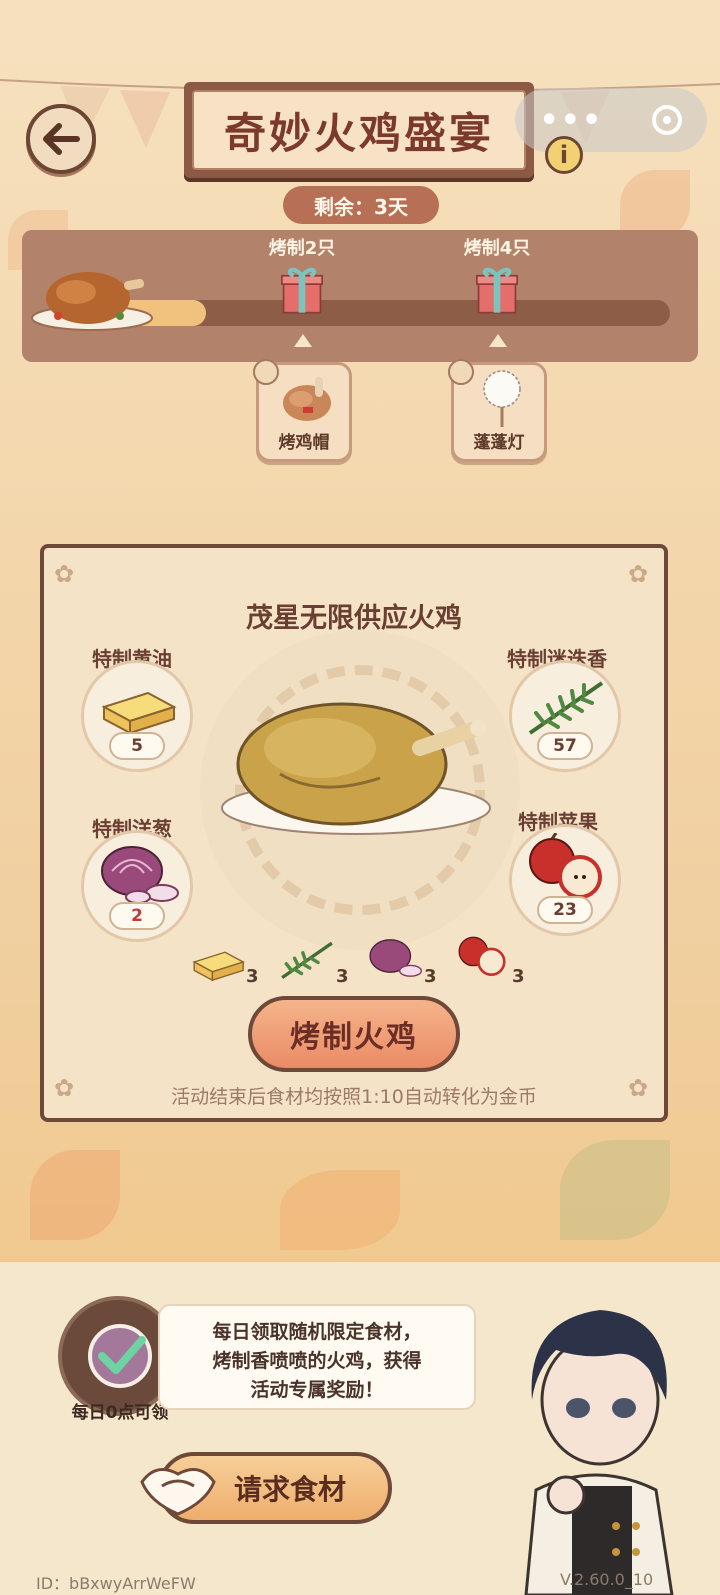 The width and height of the screenshot is (720, 1595). Describe the element at coordinates (354, 1034) in the screenshot. I see `roast-turkey-button: 烤制火鸡` at that location.